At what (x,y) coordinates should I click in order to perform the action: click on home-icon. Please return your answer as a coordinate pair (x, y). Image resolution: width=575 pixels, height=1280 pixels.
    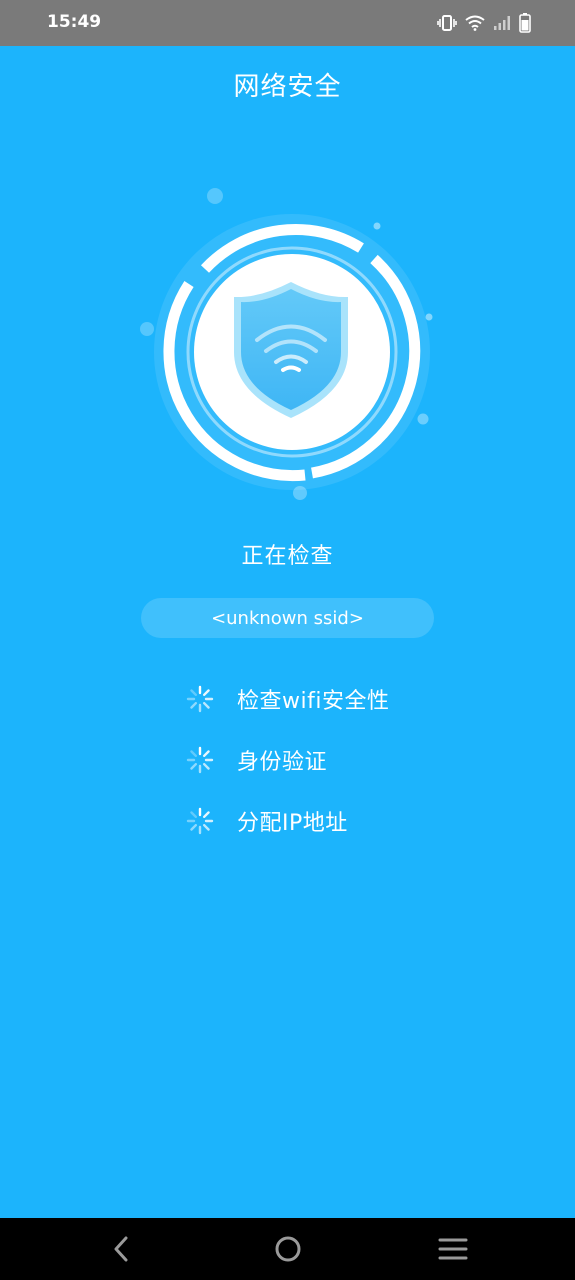
    Looking at the image, I should click on (288, 1249).